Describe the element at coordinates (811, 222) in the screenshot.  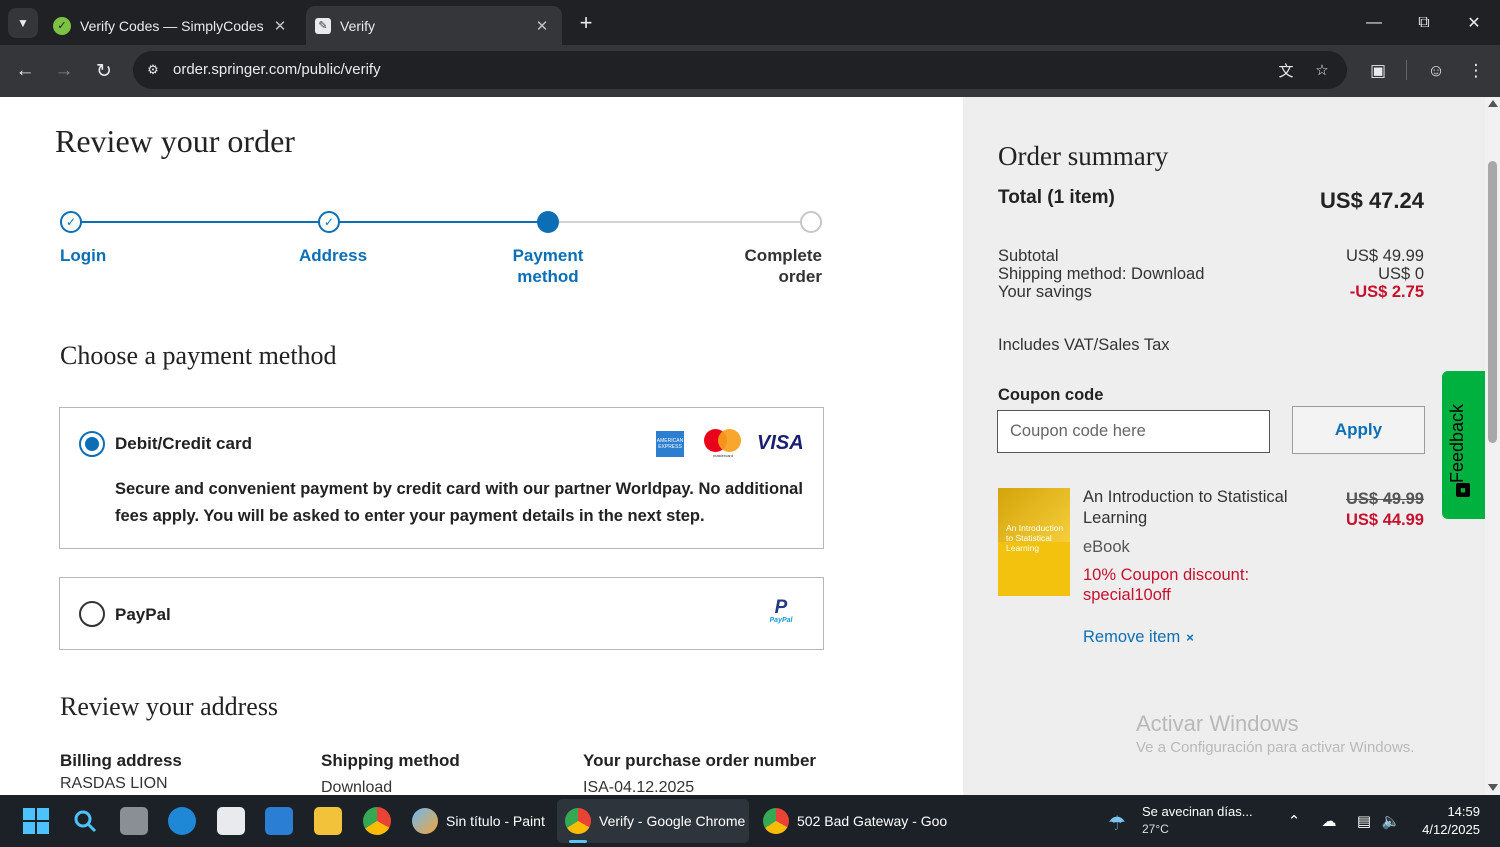
I see `step-complete-dot` at that location.